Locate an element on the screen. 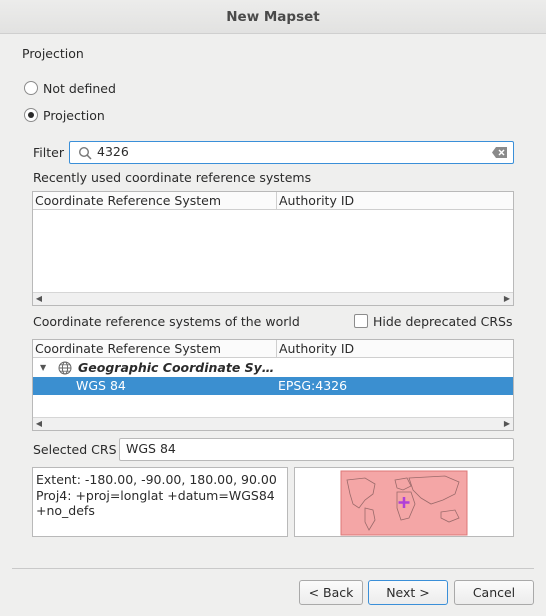 This screenshot has width=546, height=616. cancel-button: Cancel is located at coordinates (494, 592).